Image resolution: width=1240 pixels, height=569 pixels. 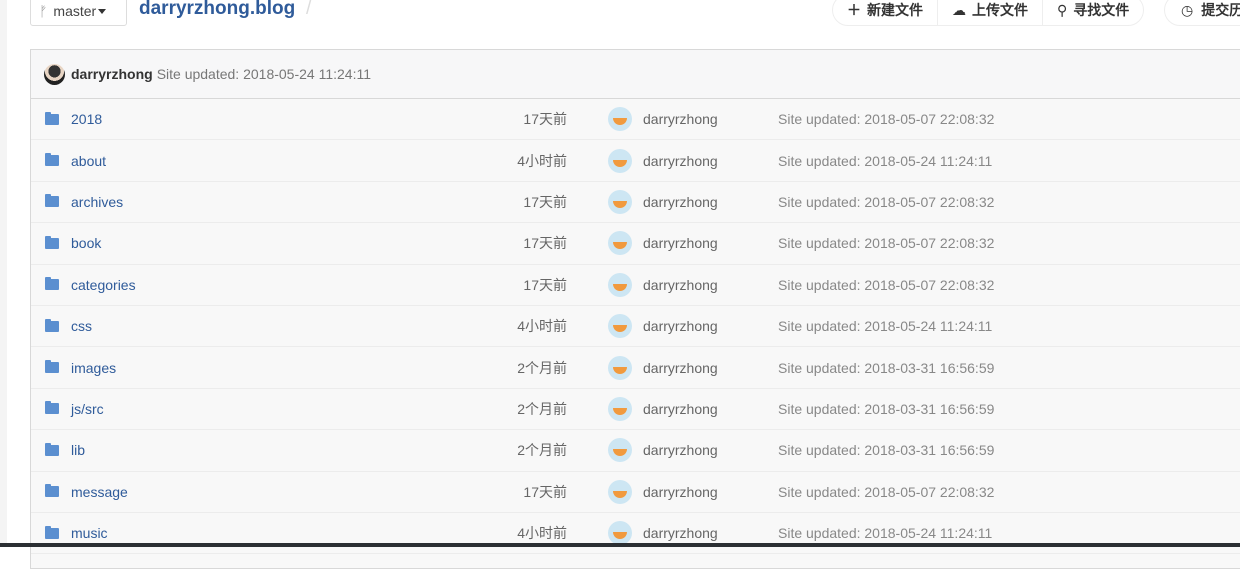 I want to click on repo-name-link: darryrzhong.blog, so click(x=217, y=10).